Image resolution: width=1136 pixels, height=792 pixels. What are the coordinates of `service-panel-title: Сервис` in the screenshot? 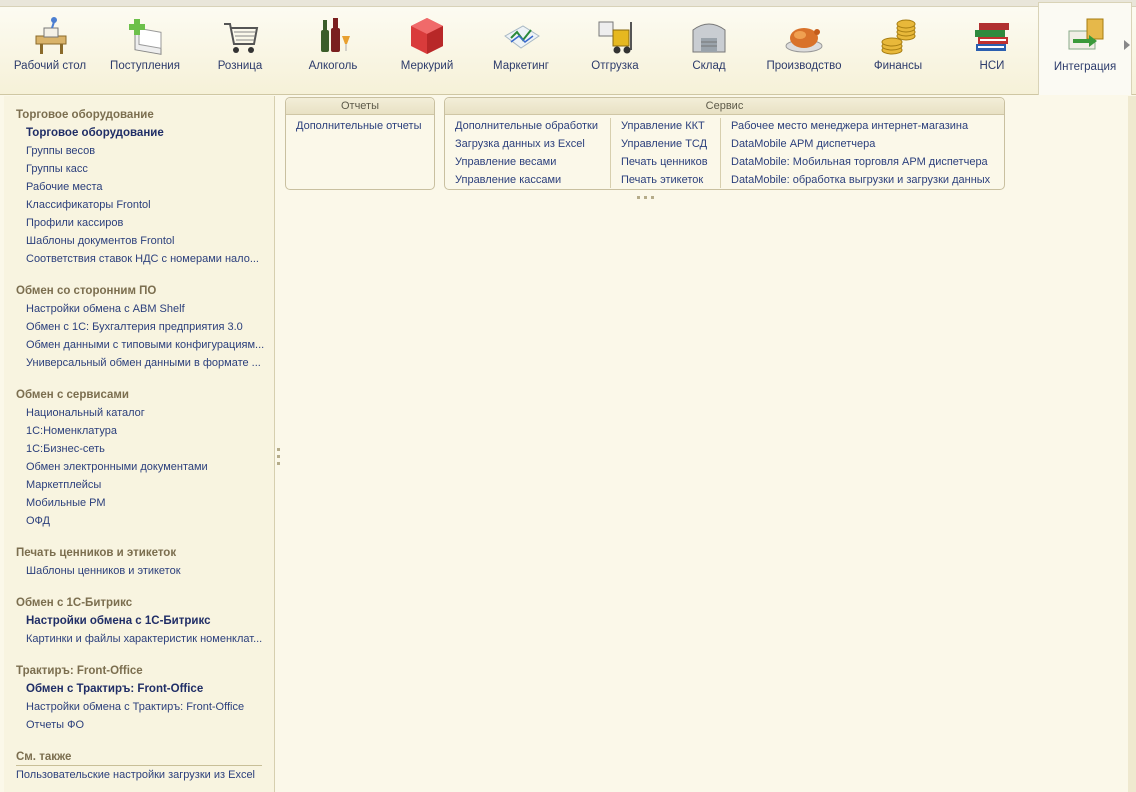 It's located at (724, 106).